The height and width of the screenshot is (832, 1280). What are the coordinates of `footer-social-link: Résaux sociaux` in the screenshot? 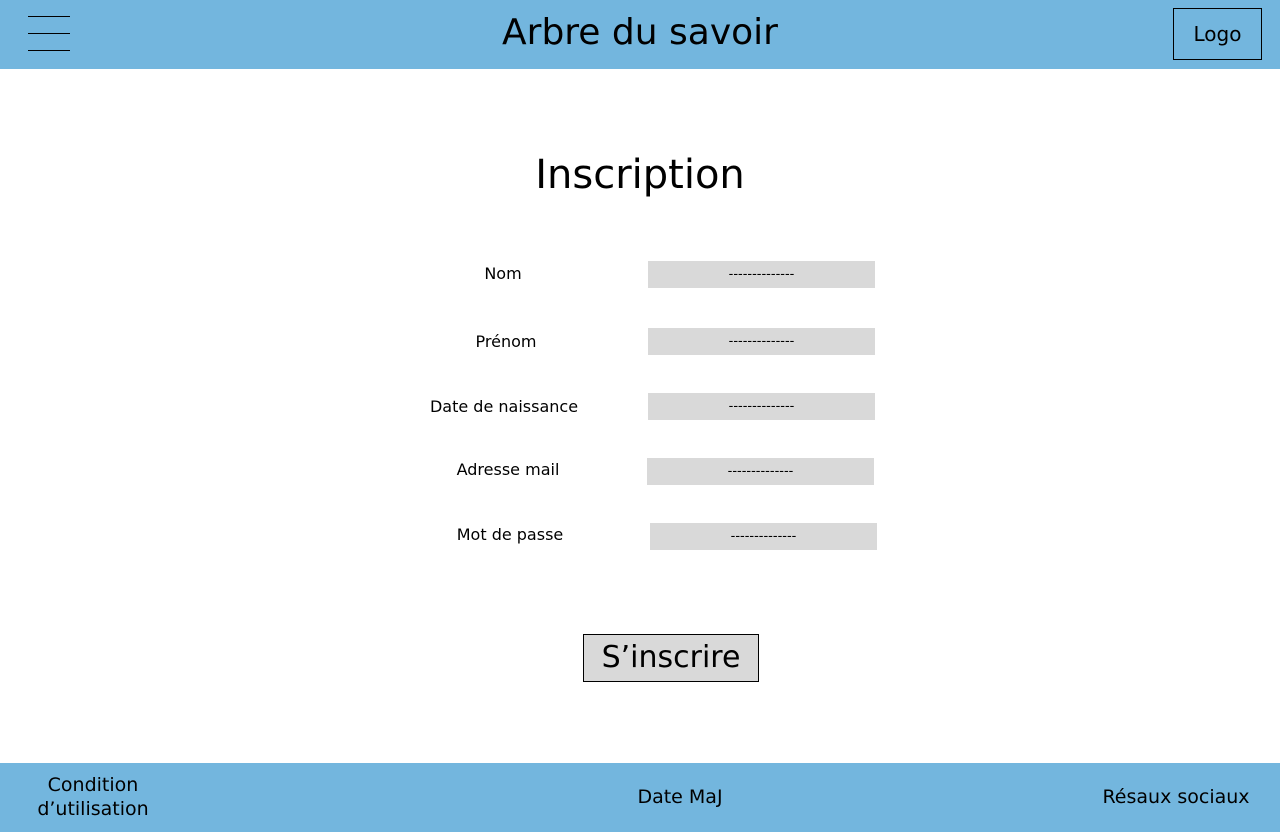 It's located at (1176, 797).